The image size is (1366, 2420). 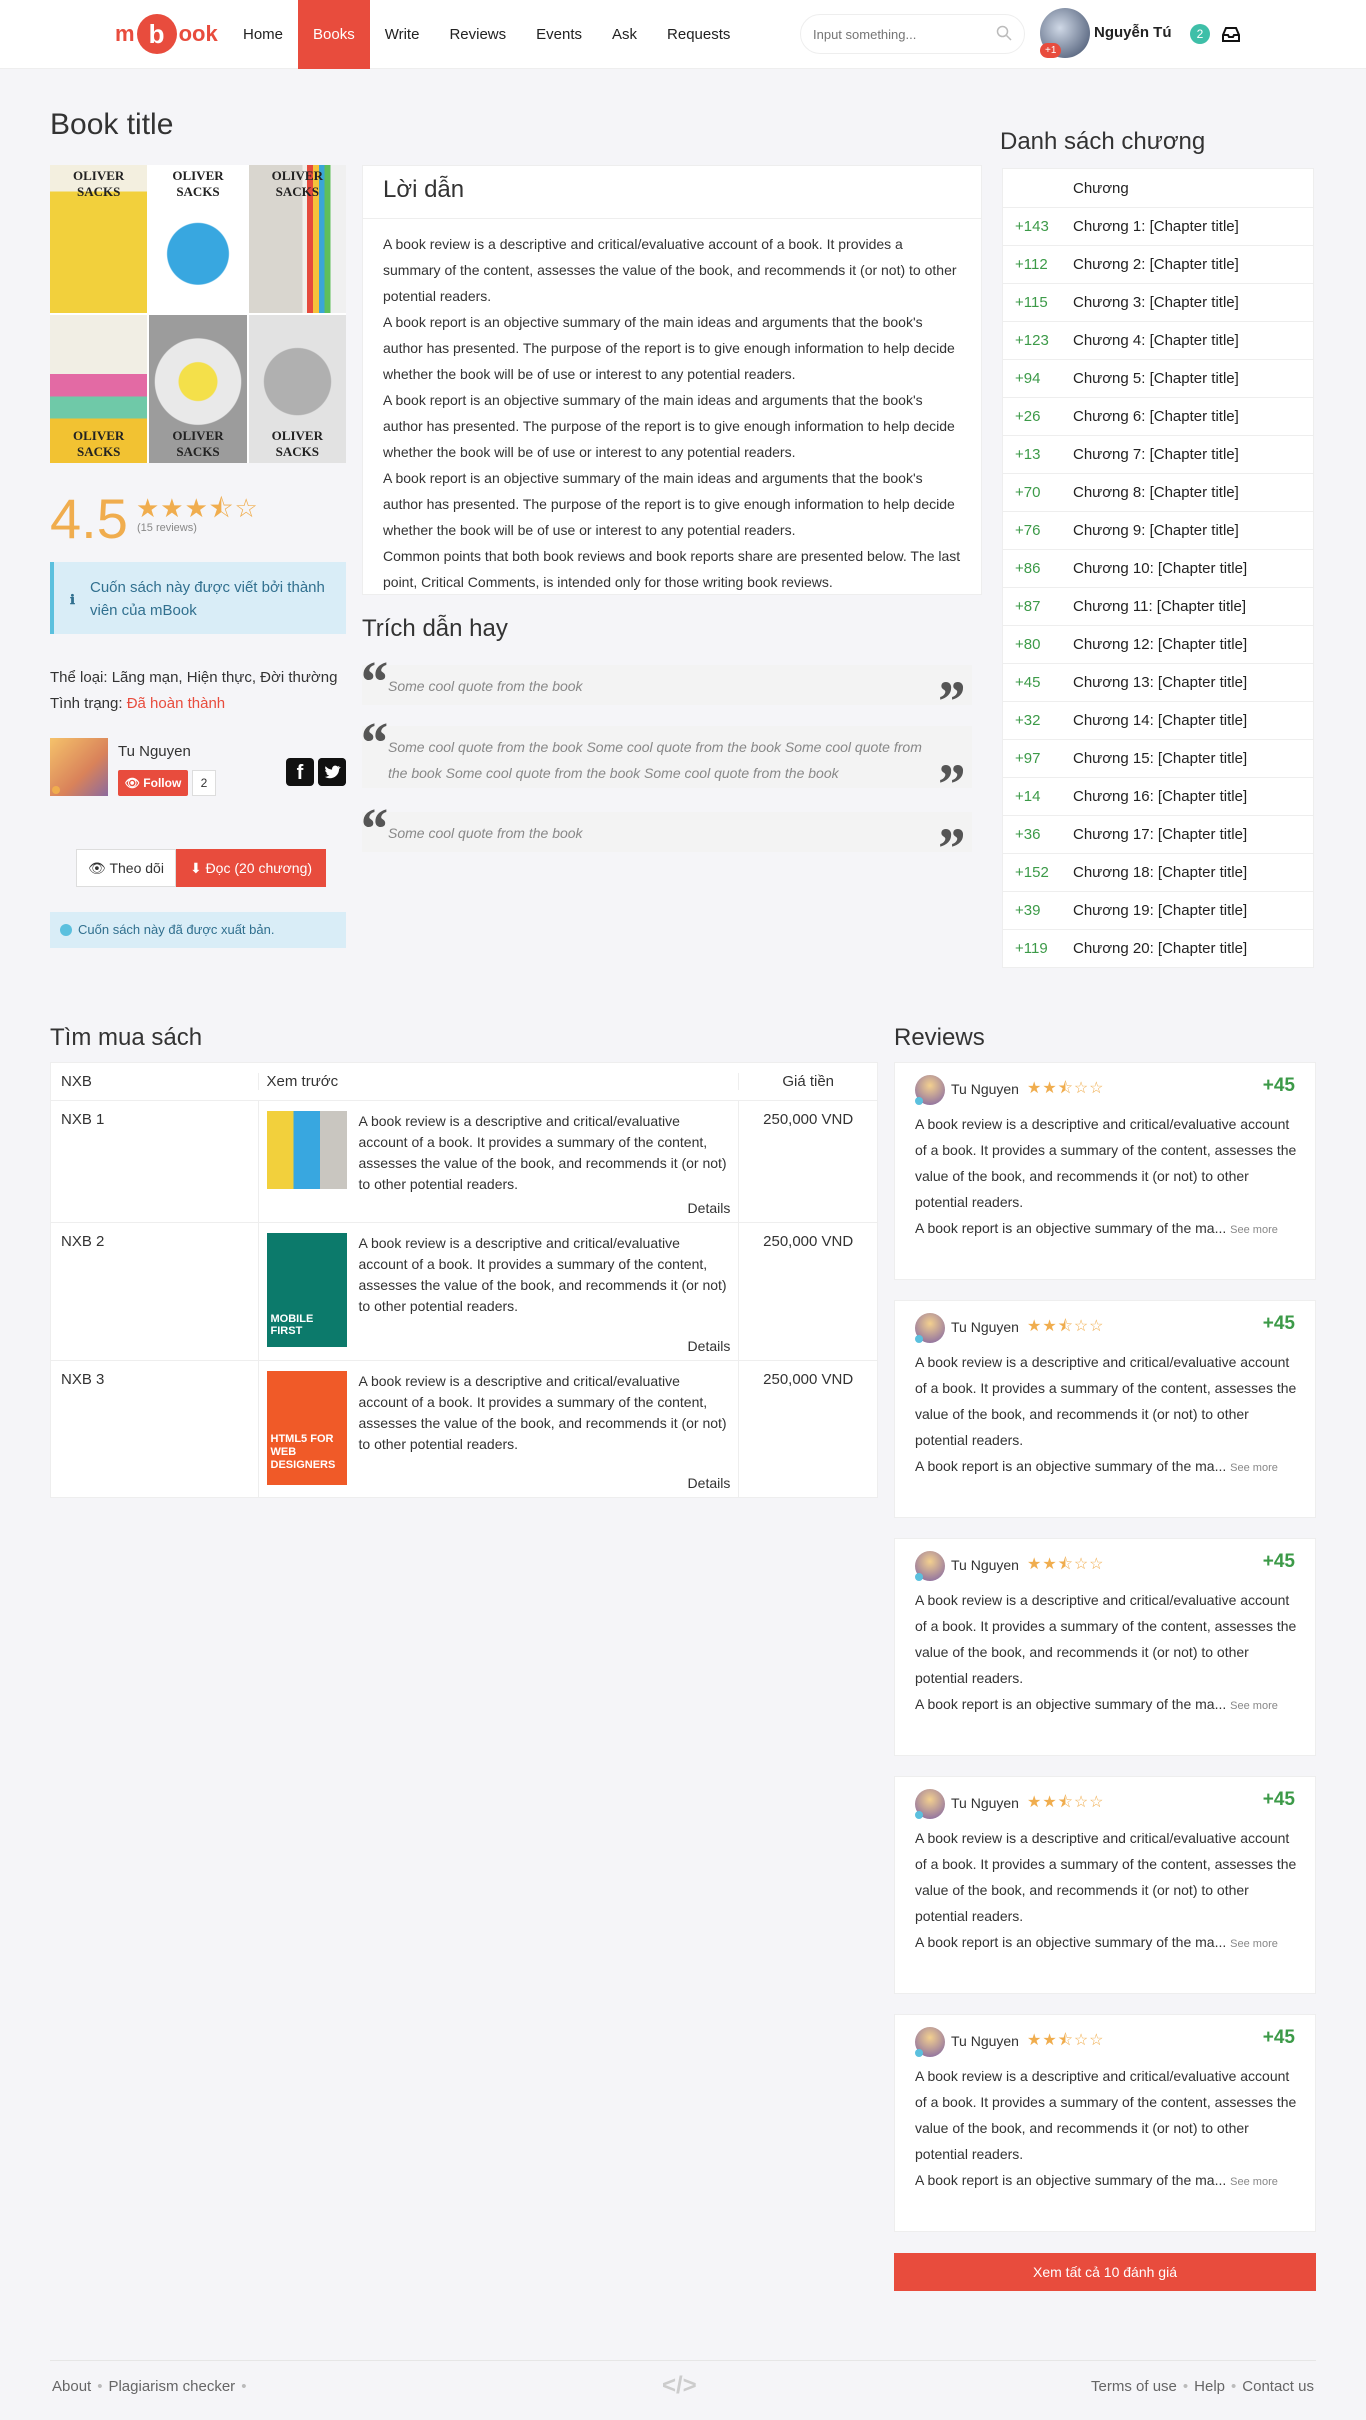 I want to click on user-name: Nguyễn Tú, so click(x=1133, y=32).